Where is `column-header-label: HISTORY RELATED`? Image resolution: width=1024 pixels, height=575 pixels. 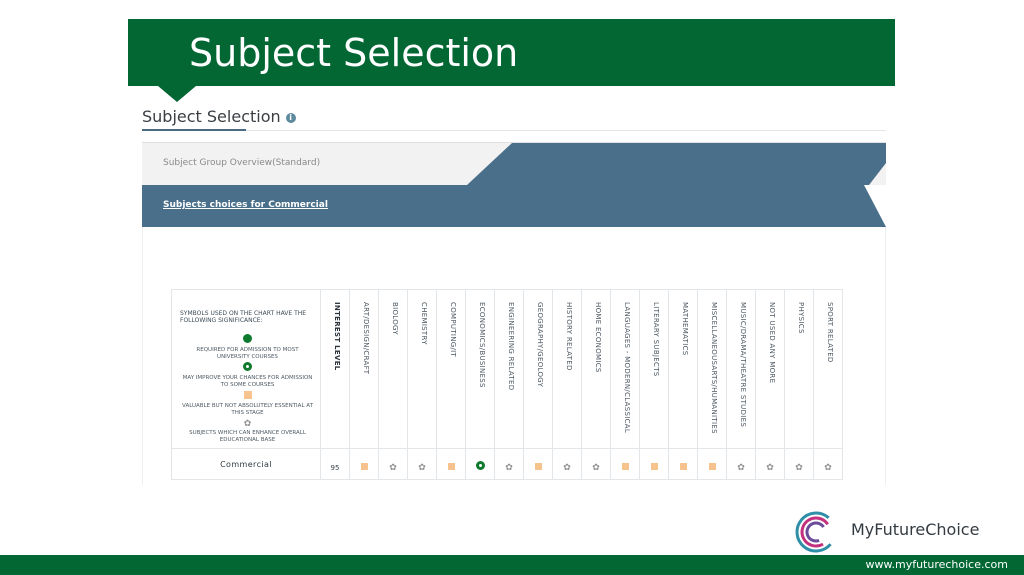
column-header-label: HISTORY RELATED is located at coordinates (569, 336).